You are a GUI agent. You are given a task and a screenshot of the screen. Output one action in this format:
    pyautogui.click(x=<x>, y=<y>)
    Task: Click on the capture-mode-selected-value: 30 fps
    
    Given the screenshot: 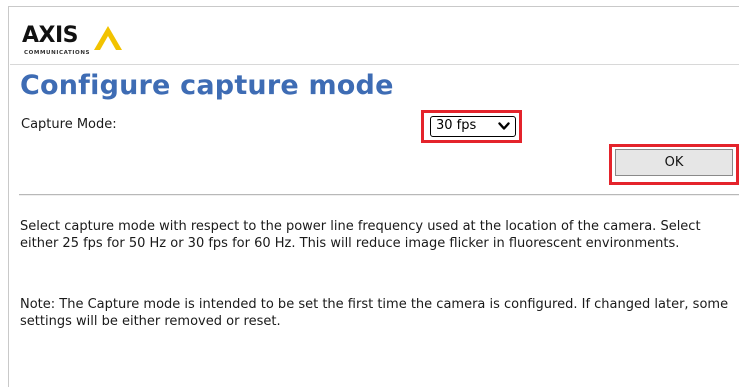 What is the action you would take?
    pyautogui.click(x=456, y=125)
    